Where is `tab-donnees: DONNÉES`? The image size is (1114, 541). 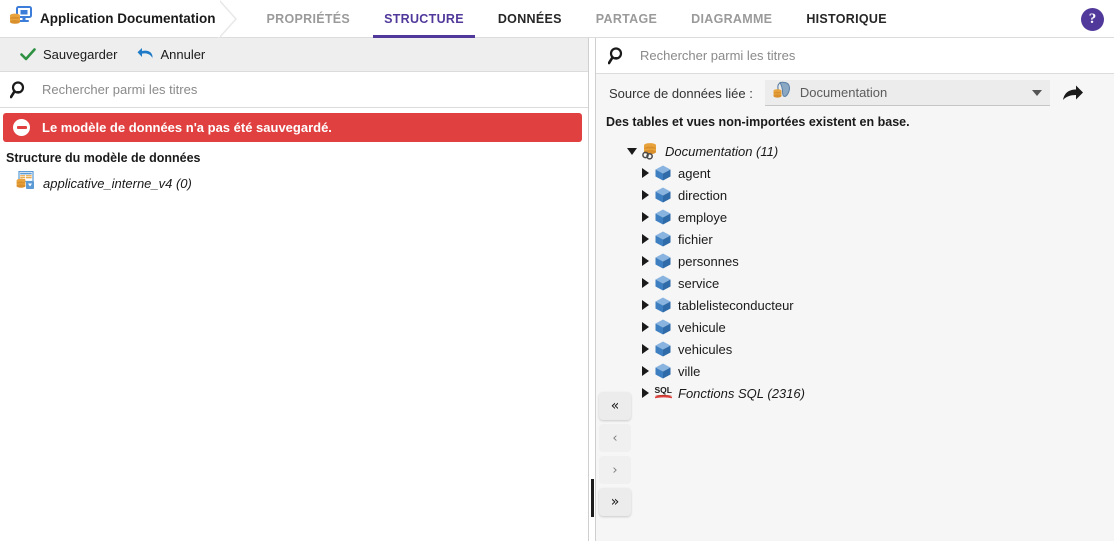
tab-donnees: DONNÉES is located at coordinates (530, 19).